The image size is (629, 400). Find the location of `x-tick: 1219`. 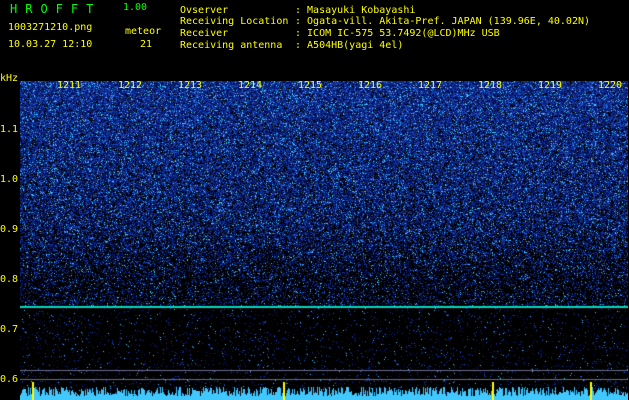

x-tick: 1219 is located at coordinates (550, 85).